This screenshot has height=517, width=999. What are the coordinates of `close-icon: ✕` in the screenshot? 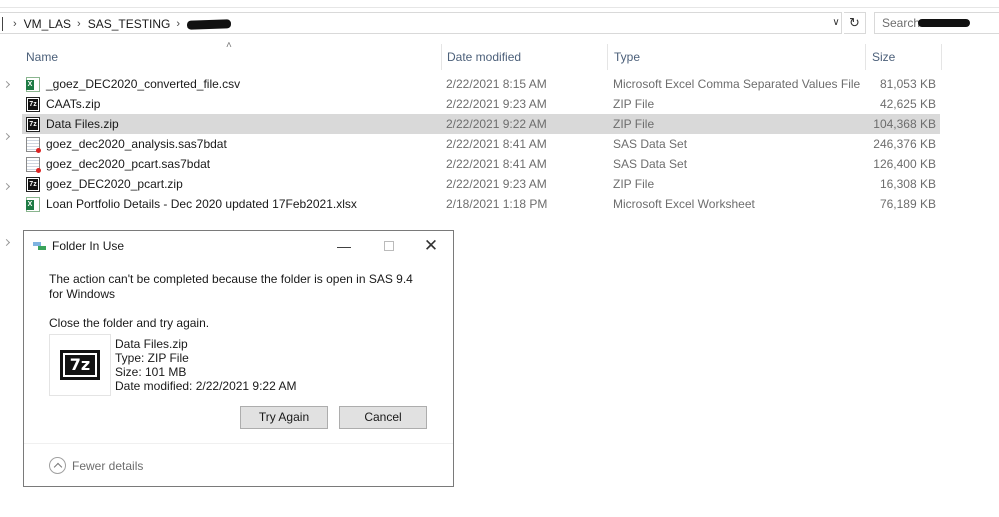 It's located at (431, 246).